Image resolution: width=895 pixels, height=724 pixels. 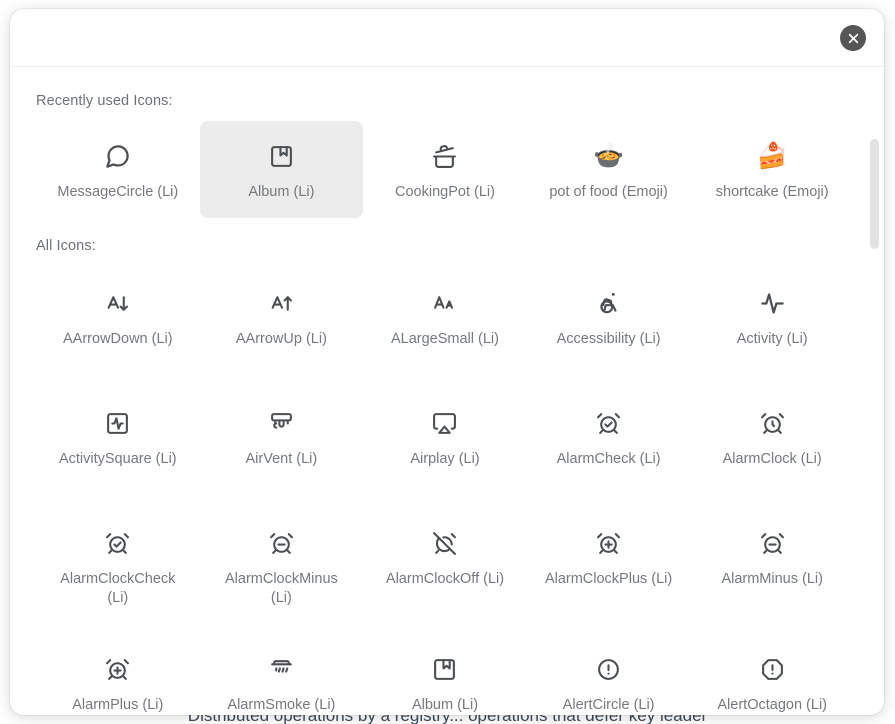 What do you see at coordinates (281, 588) in the screenshot?
I see `icon-cell-label: AlarmClockMinus (Li)` at bounding box center [281, 588].